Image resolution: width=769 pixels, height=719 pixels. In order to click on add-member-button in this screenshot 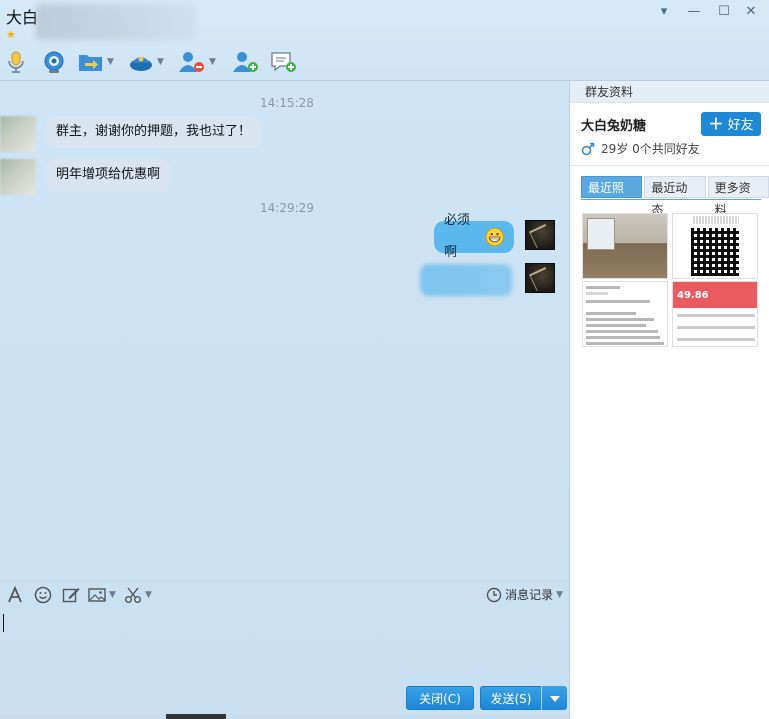, I will do `click(246, 62)`.